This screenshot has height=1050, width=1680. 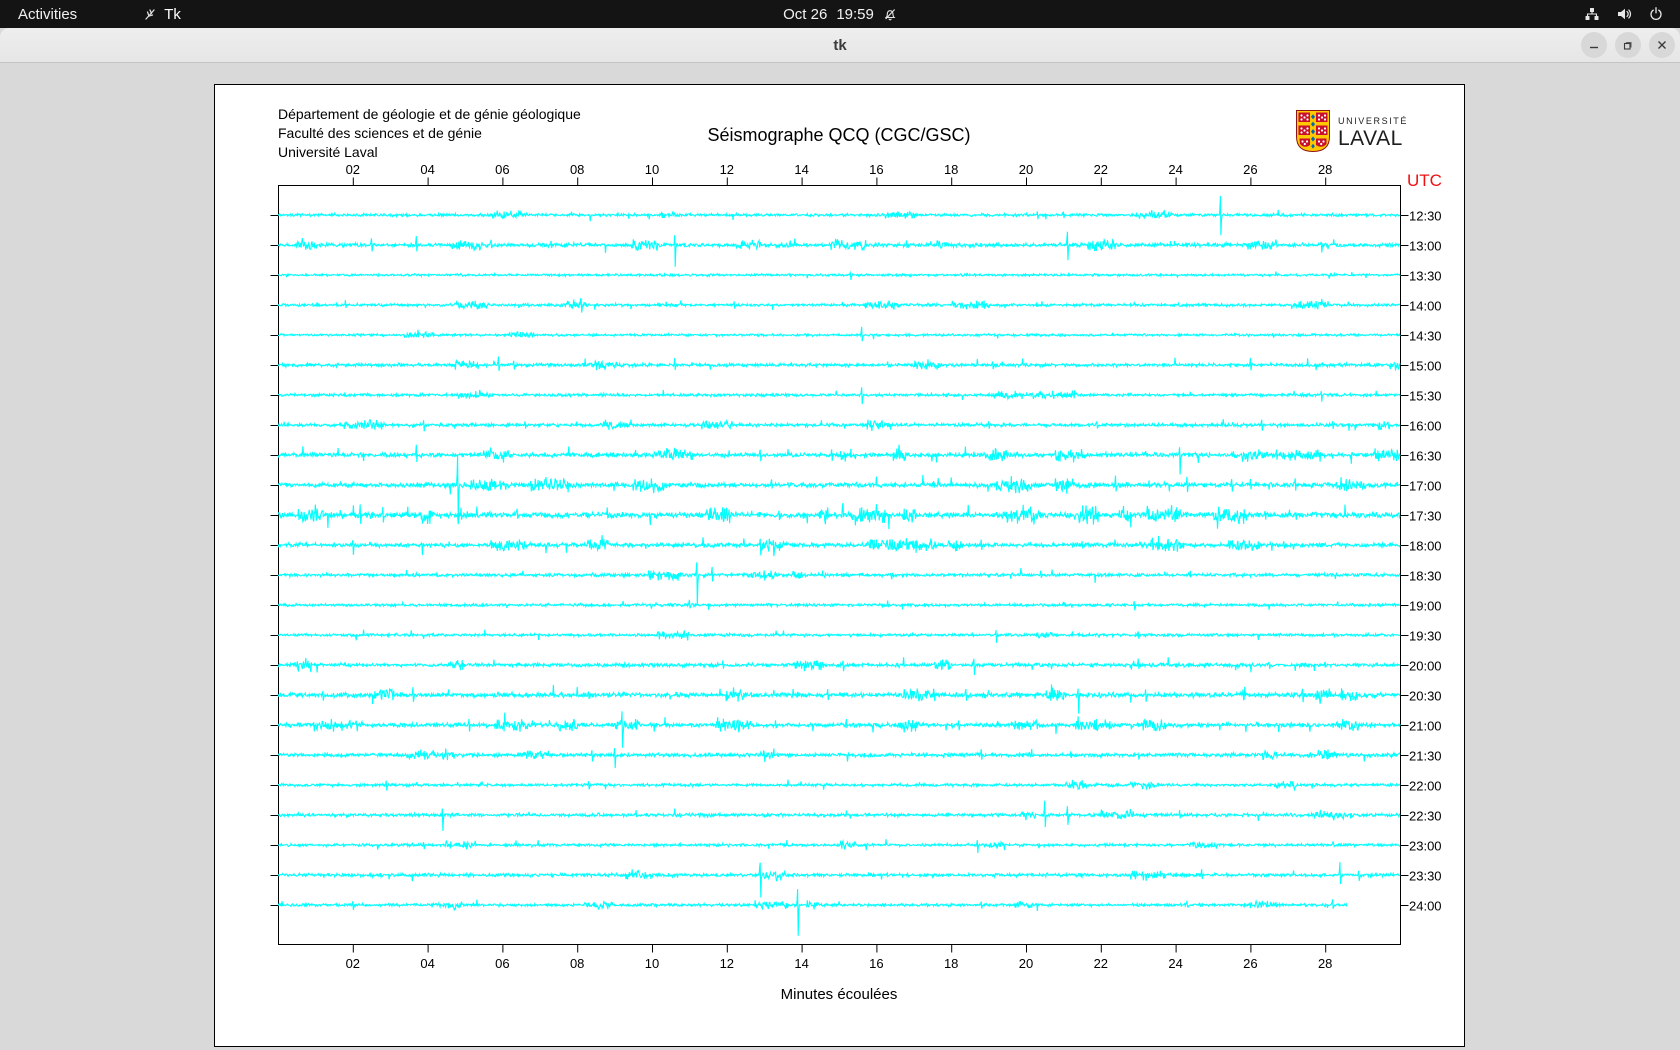 I want to click on tk-feather-icon, so click(x=150, y=14).